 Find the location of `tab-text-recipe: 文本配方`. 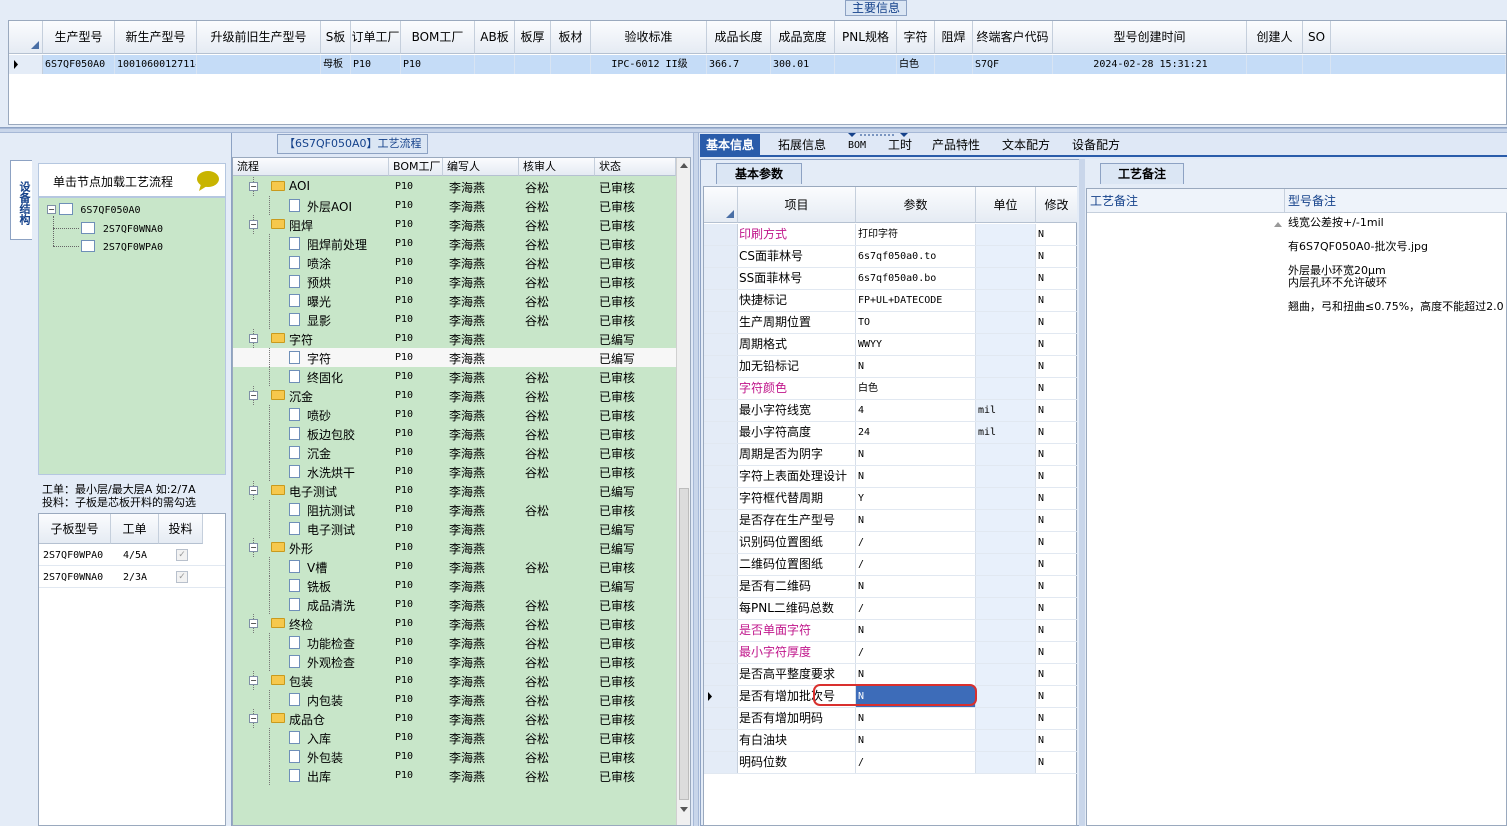

tab-text-recipe: 文本配方 is located at coordinates (1026, 145).